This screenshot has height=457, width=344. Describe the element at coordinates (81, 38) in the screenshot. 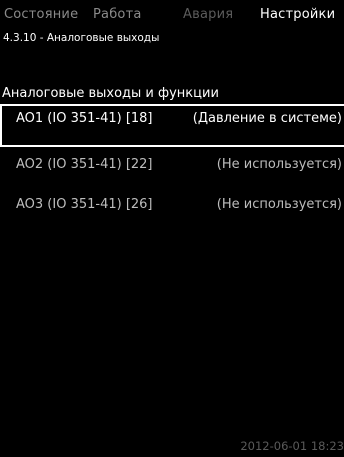

I see `breadcrumb: 4.3.10 - Аналоговые выходы` at that location.